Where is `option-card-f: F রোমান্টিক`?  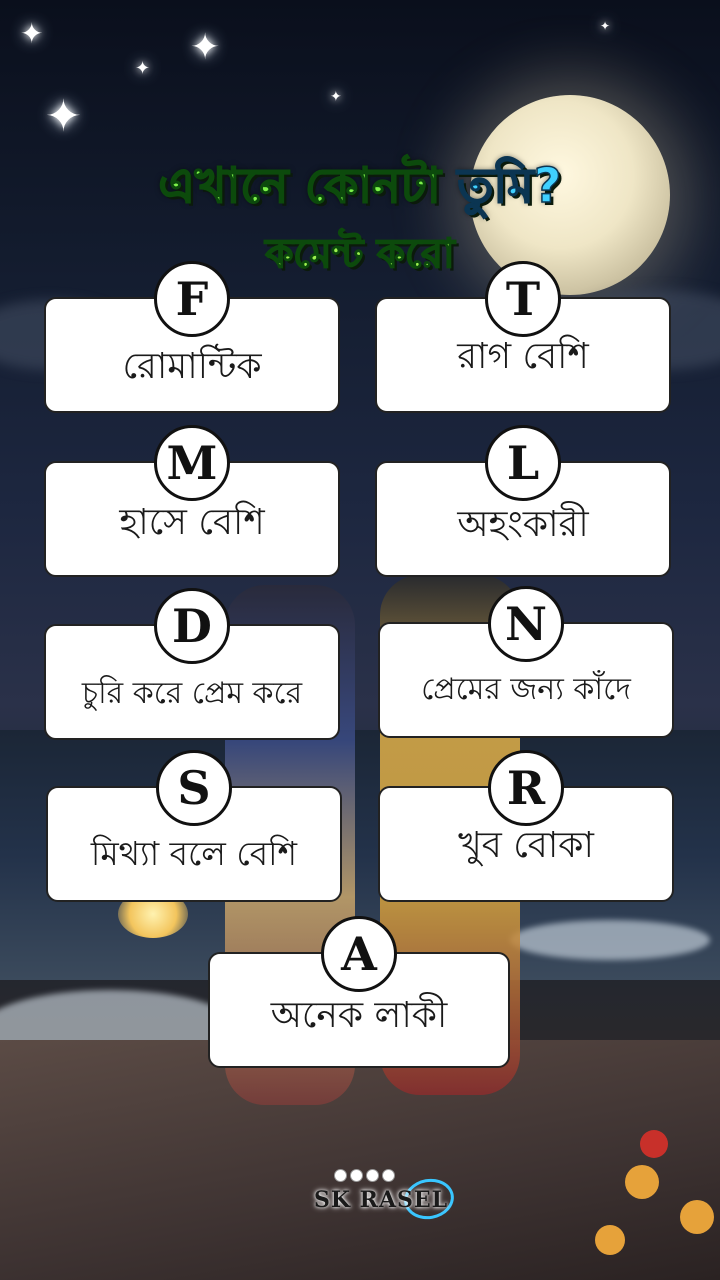 option-card-f: F রোমান্টিক is located at coordinates (192, 337).